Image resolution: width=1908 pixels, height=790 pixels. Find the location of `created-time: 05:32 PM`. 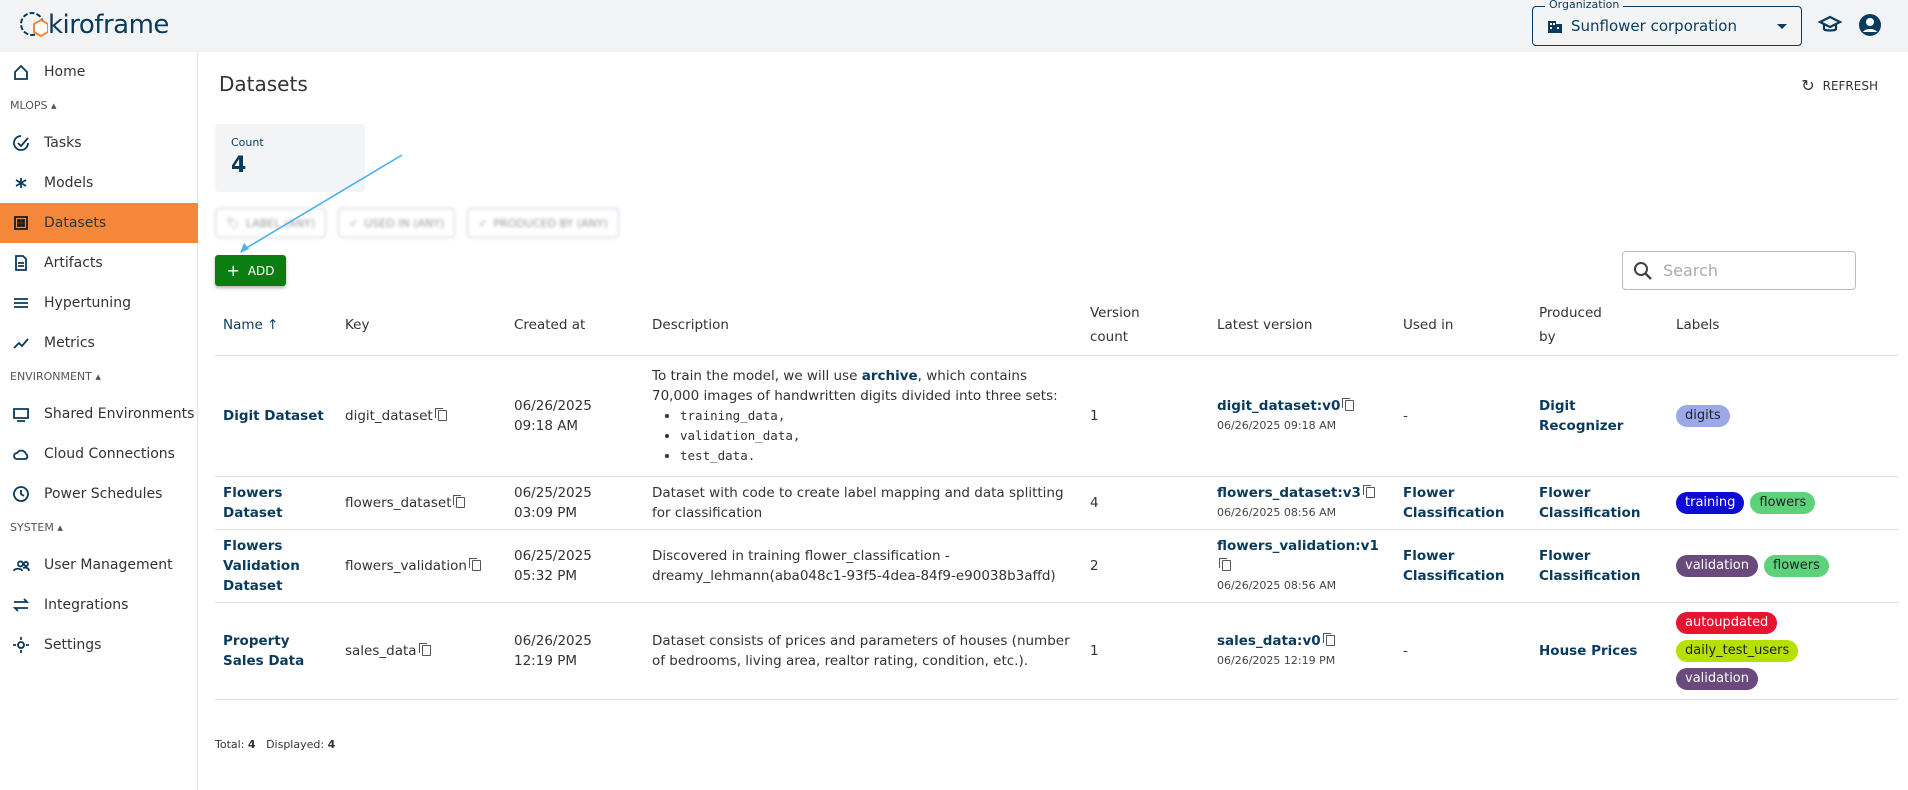

created-time: 05:32 PM is located at coordinates (545, 575).